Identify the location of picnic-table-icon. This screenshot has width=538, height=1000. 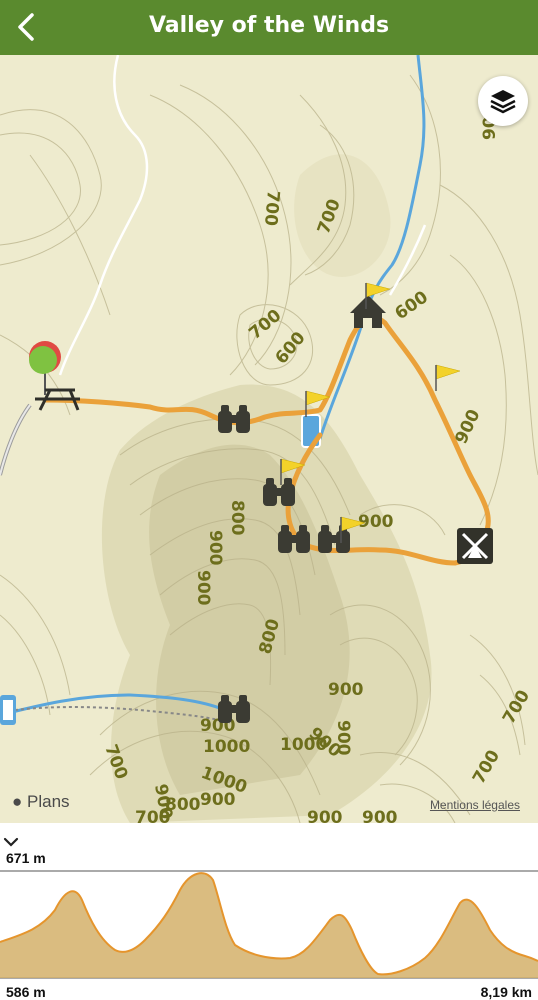
(57, 399).